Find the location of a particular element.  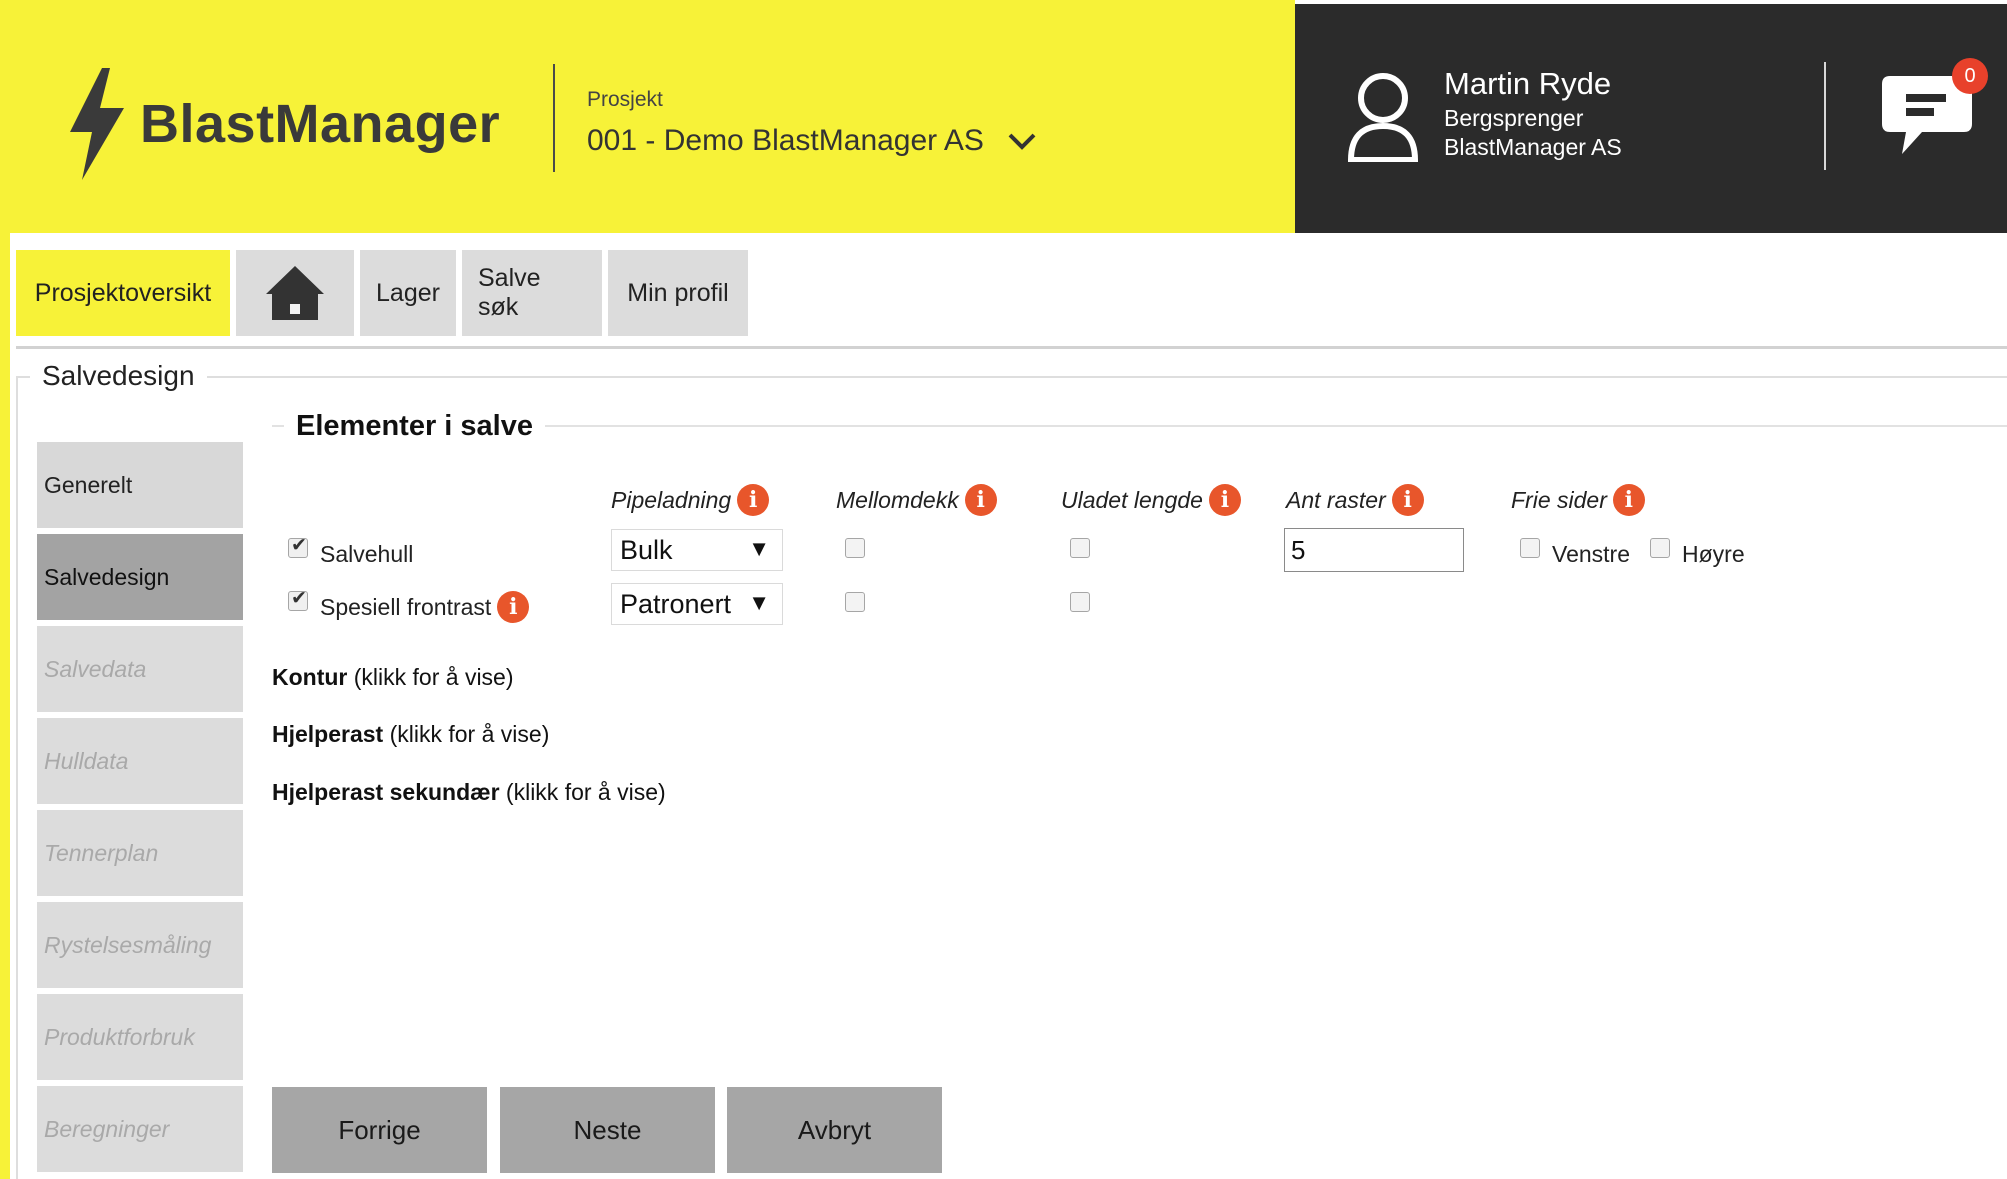

select-value: Patronert is located at coordinates (676, 603).